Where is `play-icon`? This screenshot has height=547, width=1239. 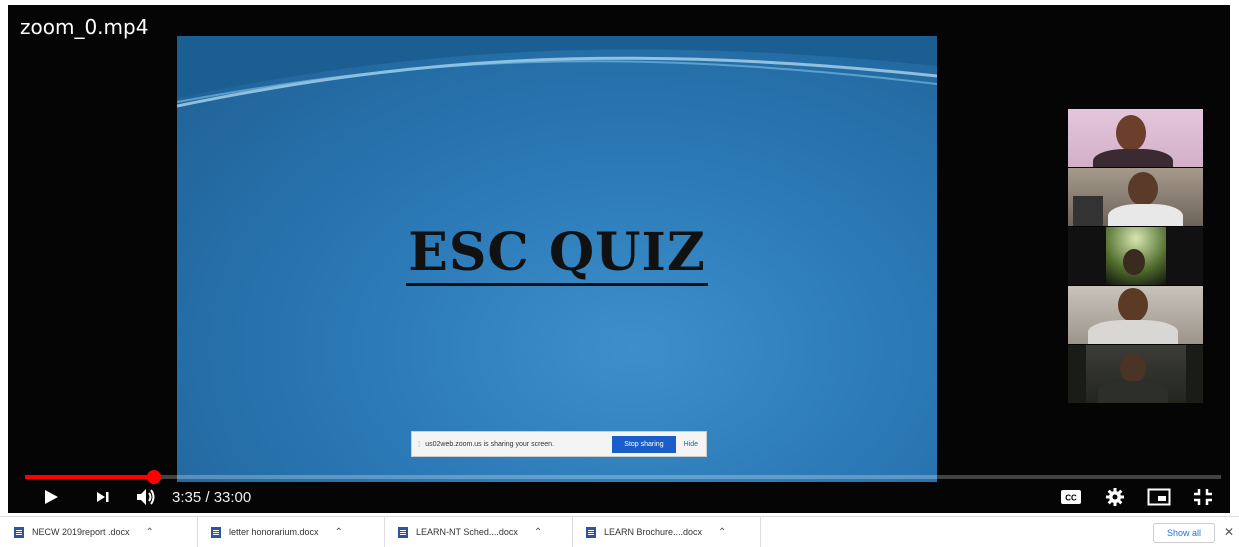 play-icon is located at coordinates (51, 497).